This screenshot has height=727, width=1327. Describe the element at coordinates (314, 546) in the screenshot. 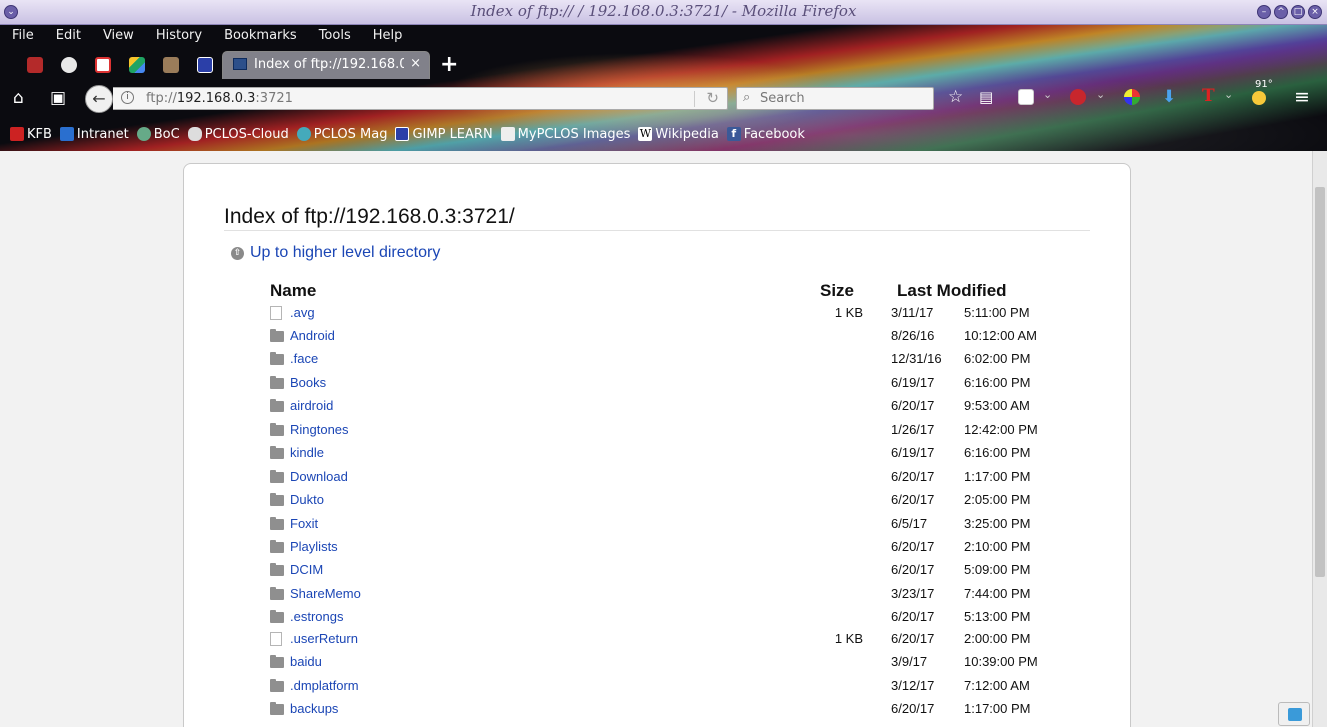

I see `file-name-link: Playlists` at that location.